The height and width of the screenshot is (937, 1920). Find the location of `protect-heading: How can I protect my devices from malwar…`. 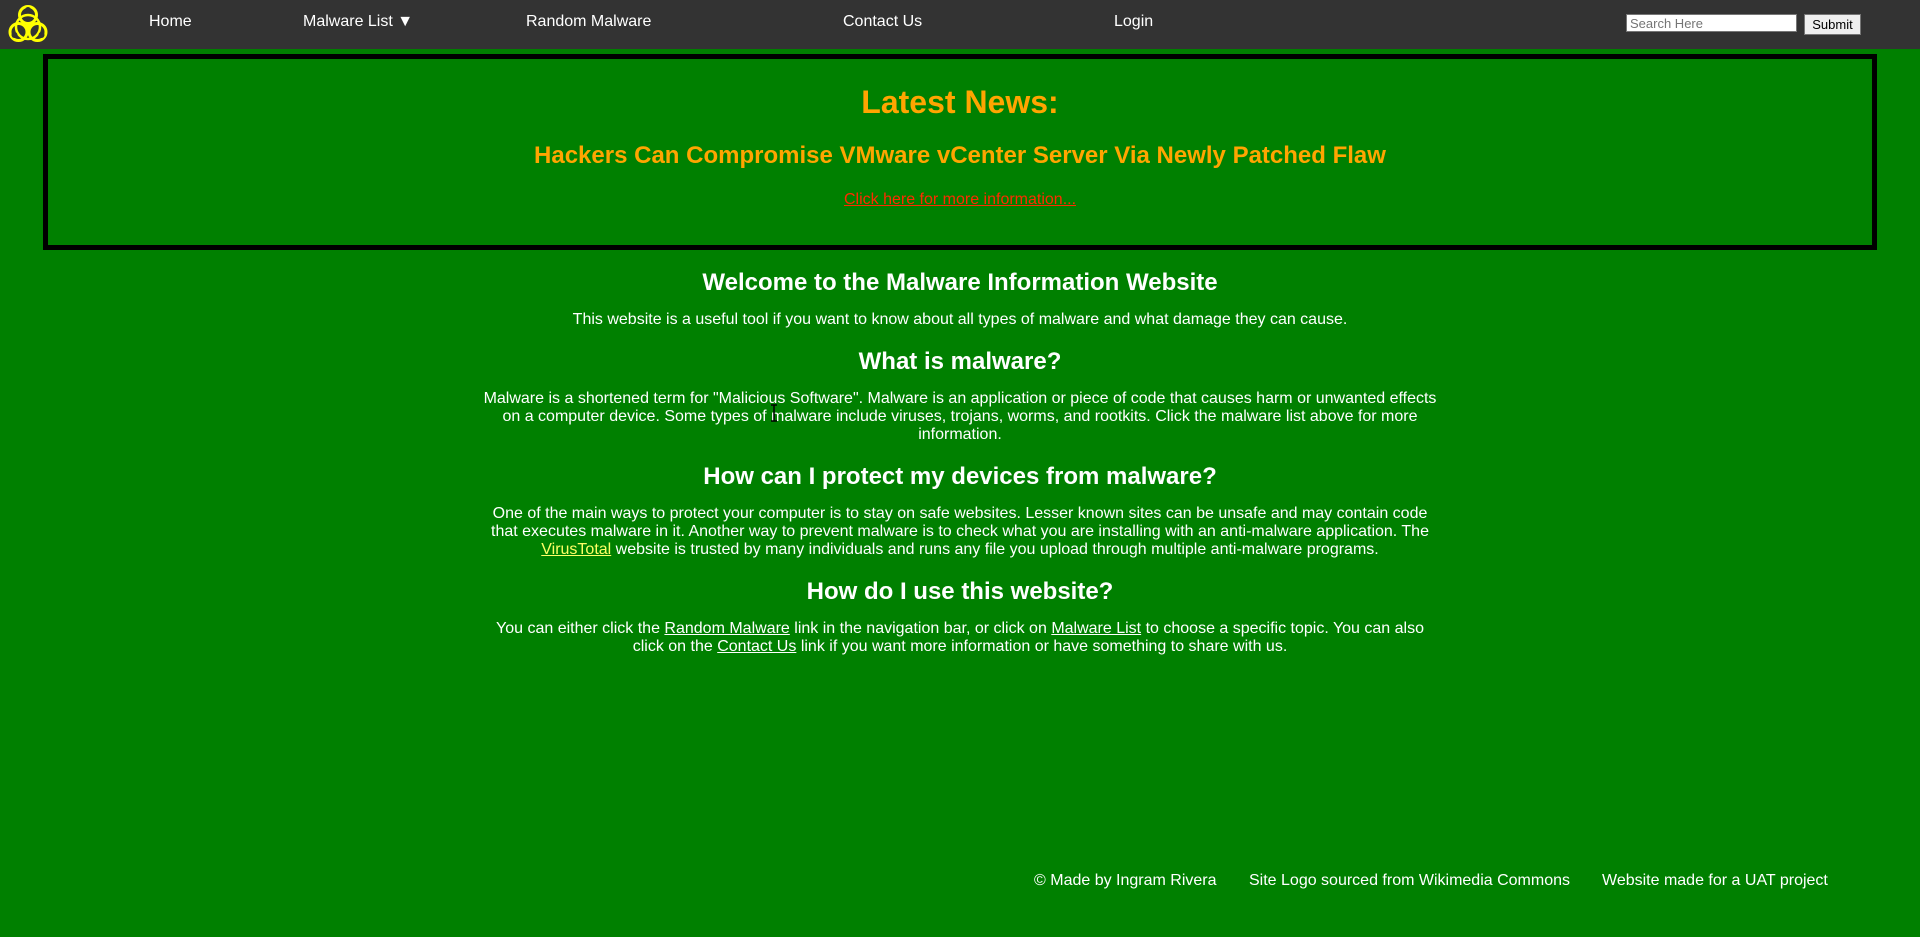

protect-heading: How can I protect my devices from malwar… is located at coordinates (960, 476).